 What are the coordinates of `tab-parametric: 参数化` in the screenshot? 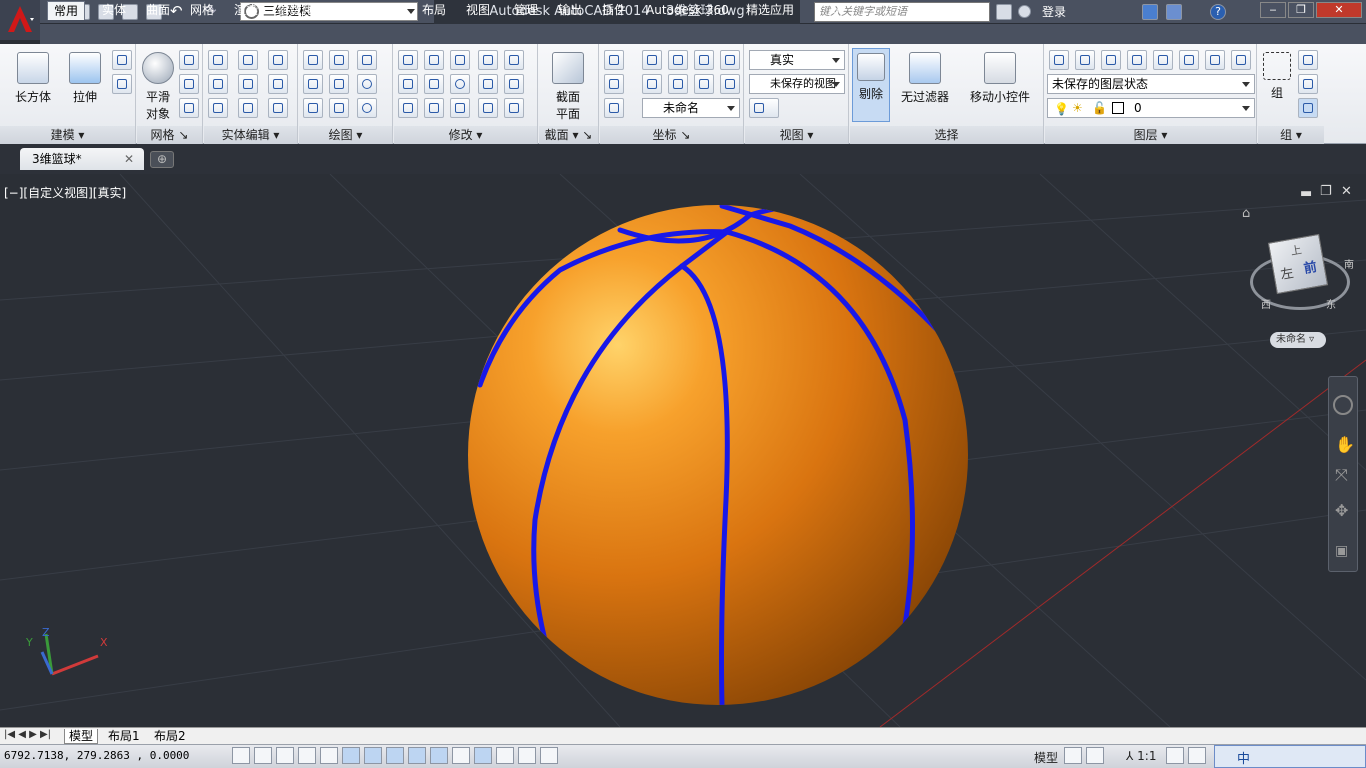 It's located at (296, 10).